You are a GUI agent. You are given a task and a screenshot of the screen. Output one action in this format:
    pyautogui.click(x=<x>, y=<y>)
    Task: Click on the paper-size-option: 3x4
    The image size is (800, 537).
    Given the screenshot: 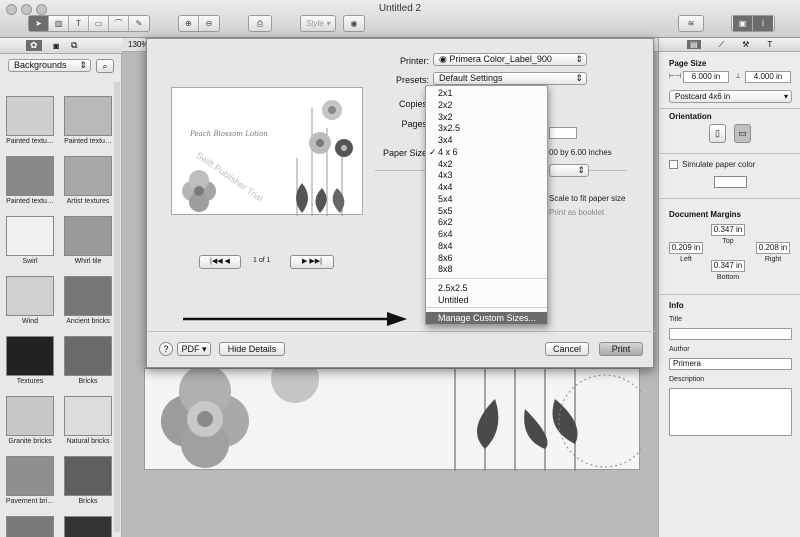 What is the action you would take?
    pyautogui.click(x=445, y=140)
    